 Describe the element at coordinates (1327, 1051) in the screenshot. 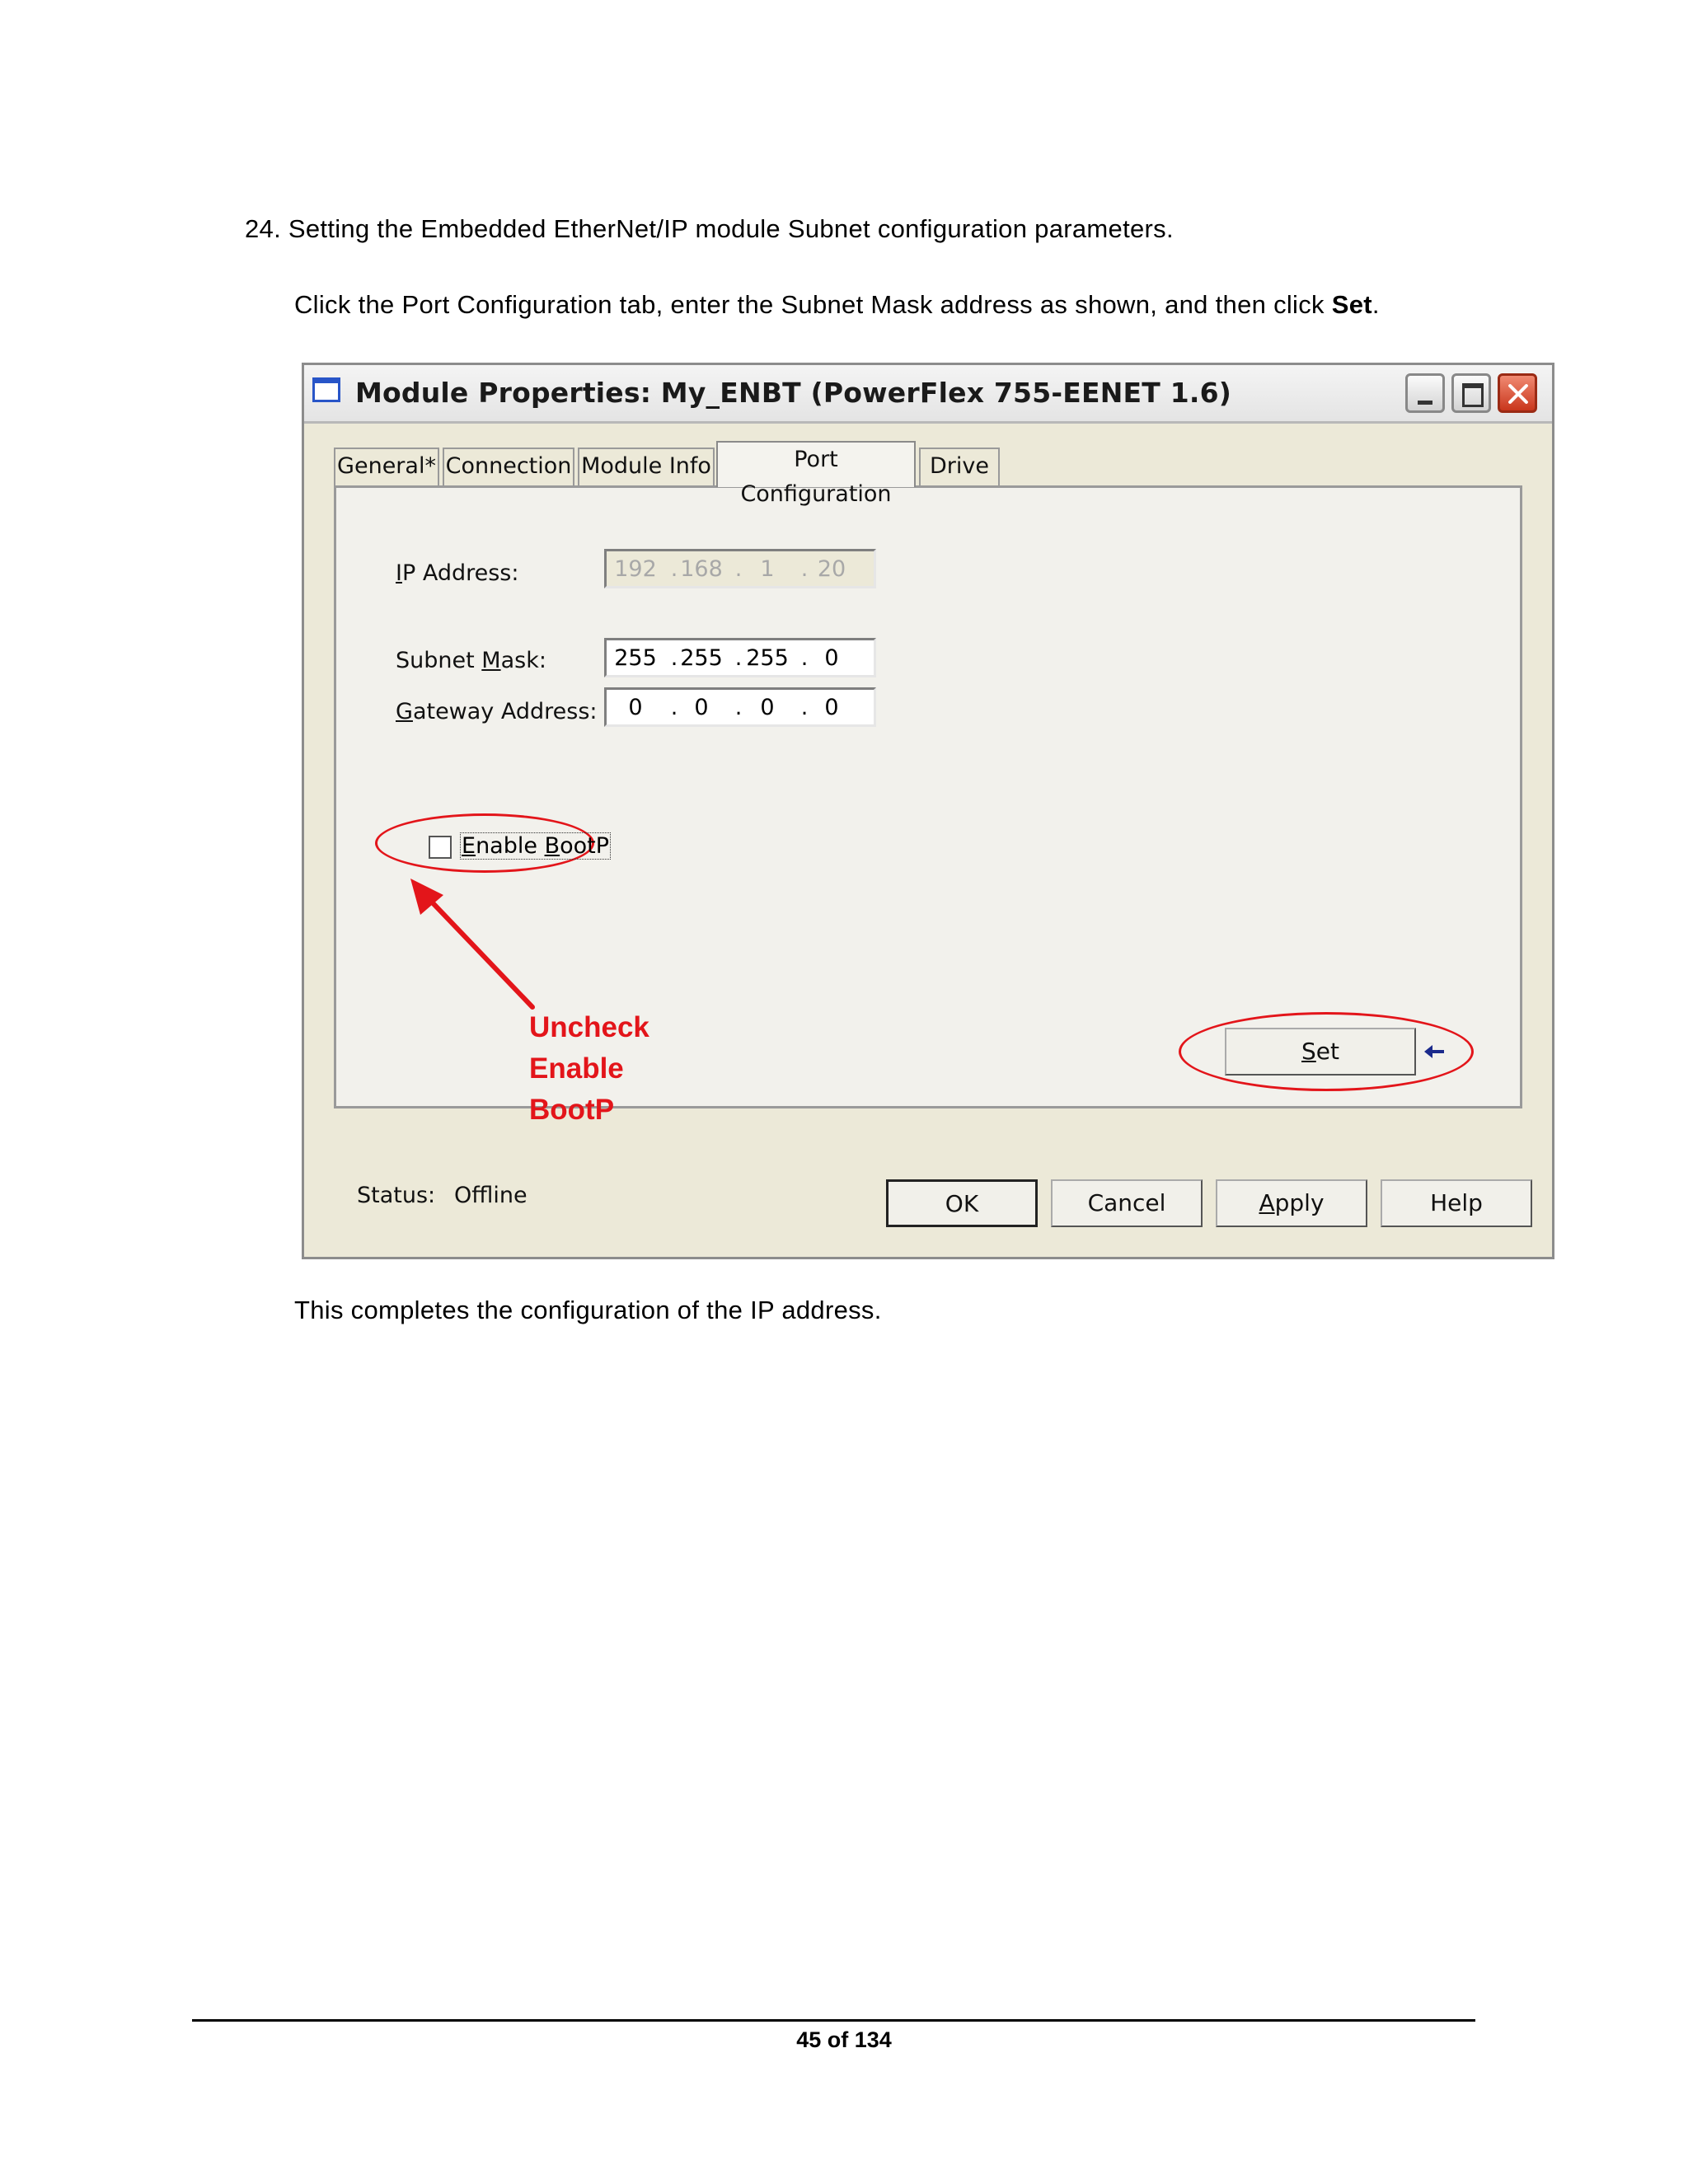

I see `set-button-rest: et` at that location.